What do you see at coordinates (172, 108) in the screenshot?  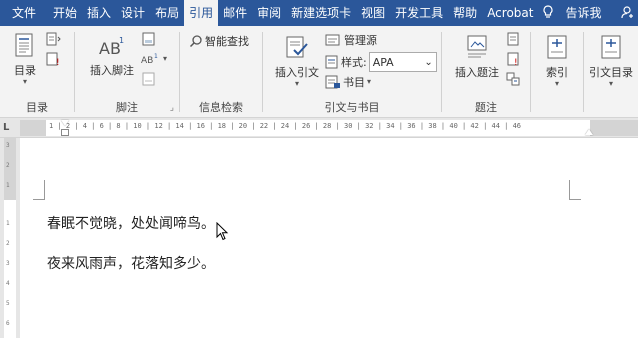 I see `dialog-launcher-icon: ⌟` at bounding box center [172, 108].